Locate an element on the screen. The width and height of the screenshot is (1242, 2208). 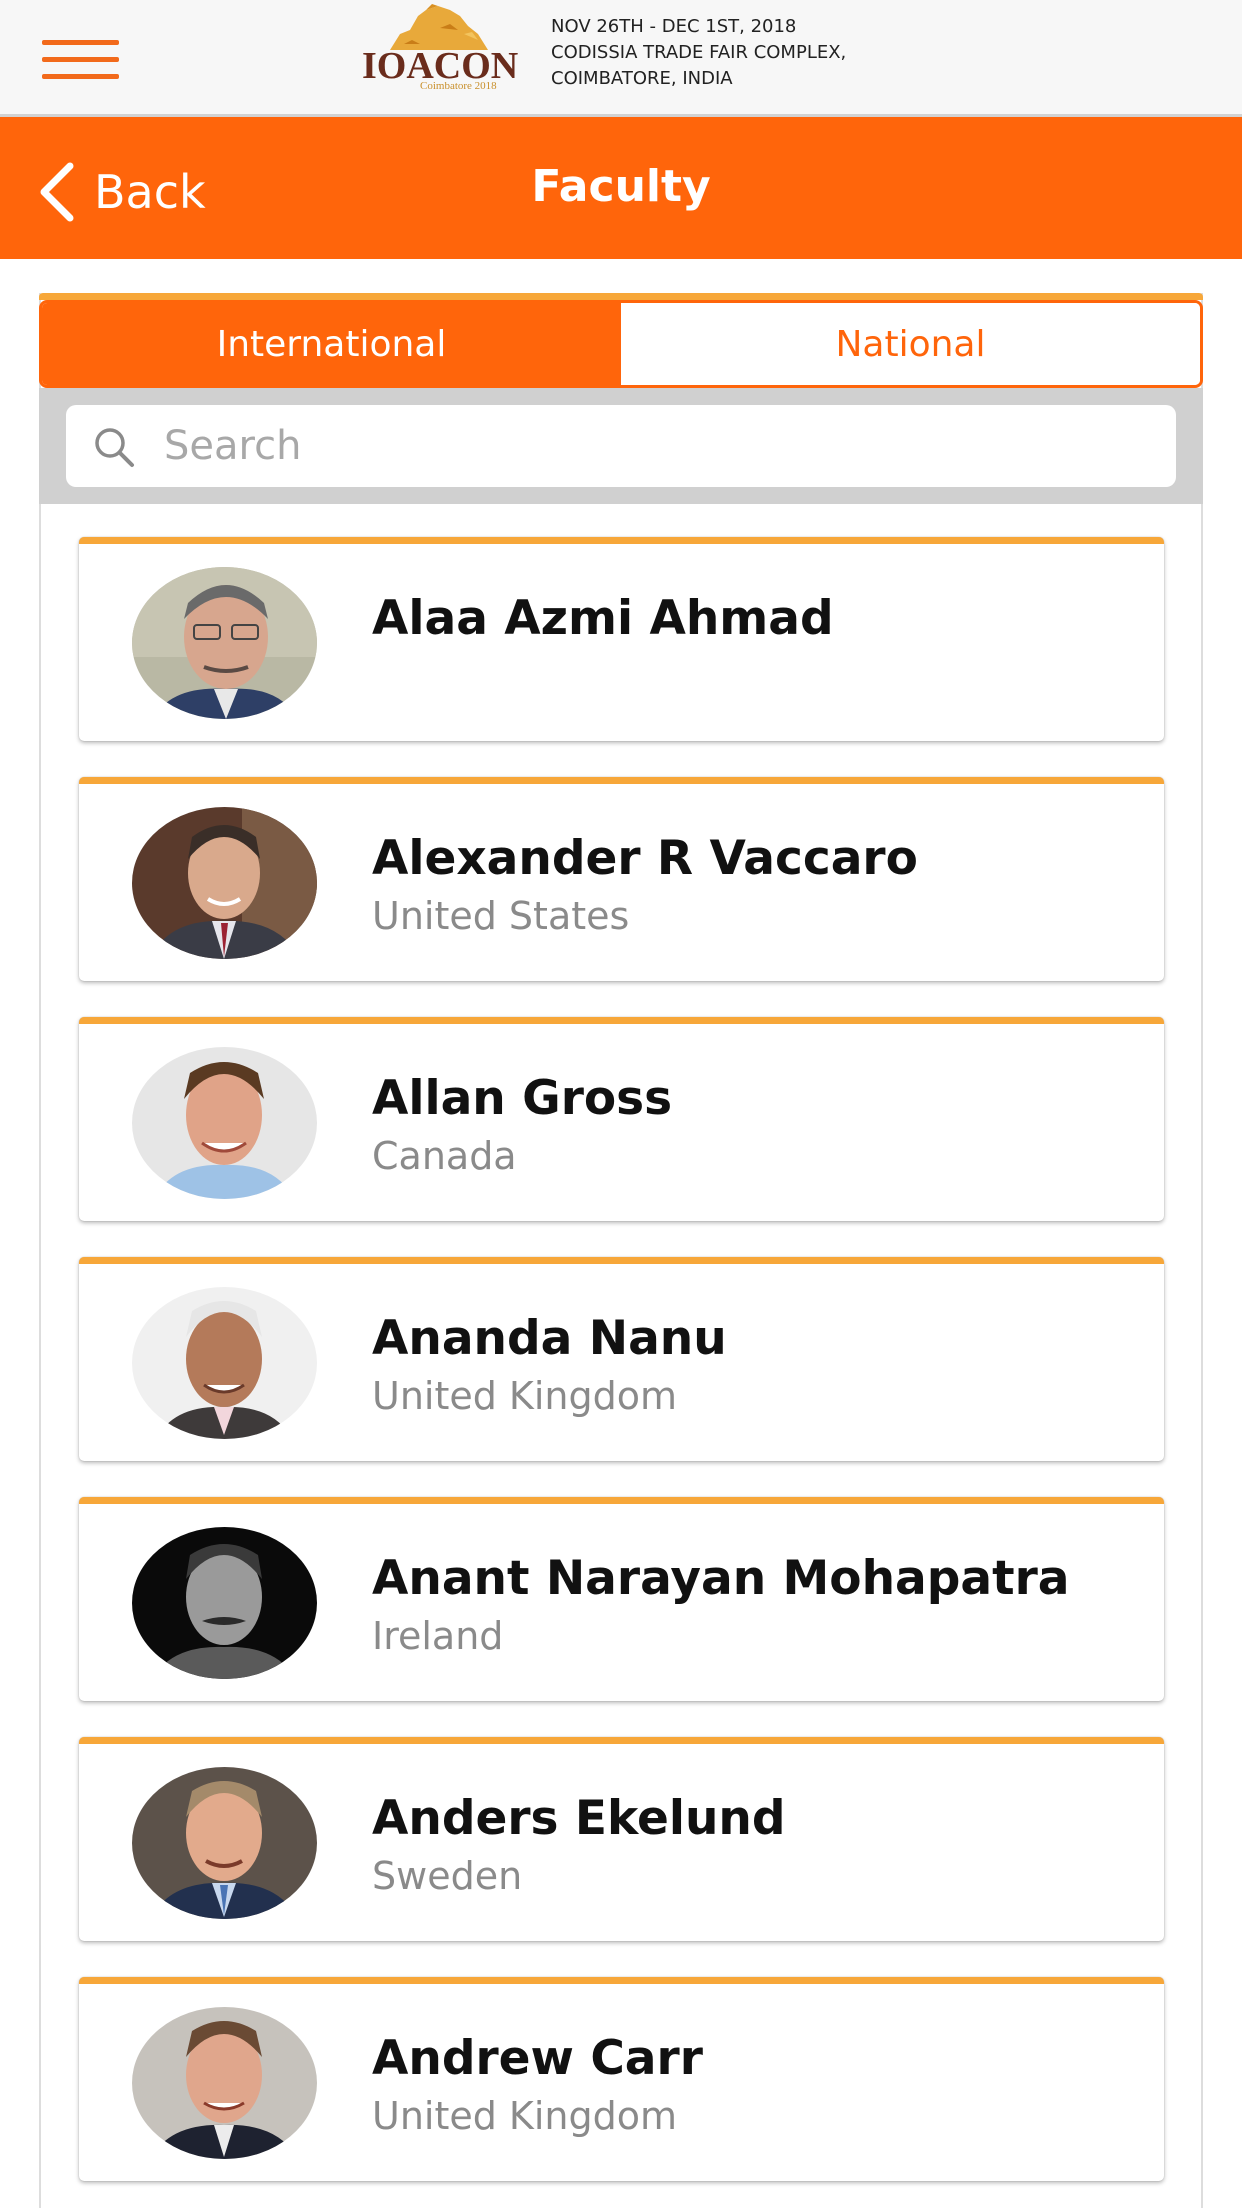
title-bar: Back Faculty is located at coordinates (621, 188).